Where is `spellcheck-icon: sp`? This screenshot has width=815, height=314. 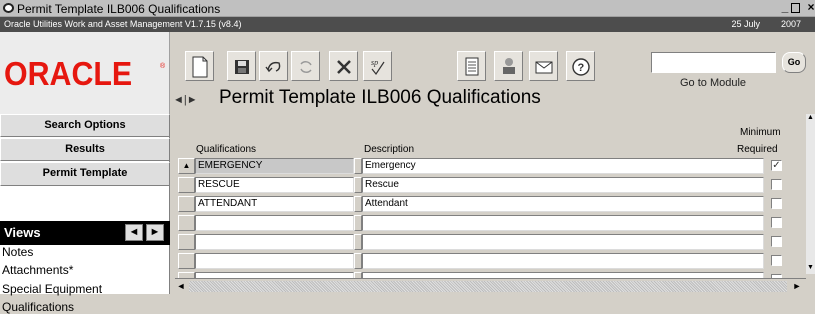 spellcheck-icon: sp is located at coordinates (378, 67).